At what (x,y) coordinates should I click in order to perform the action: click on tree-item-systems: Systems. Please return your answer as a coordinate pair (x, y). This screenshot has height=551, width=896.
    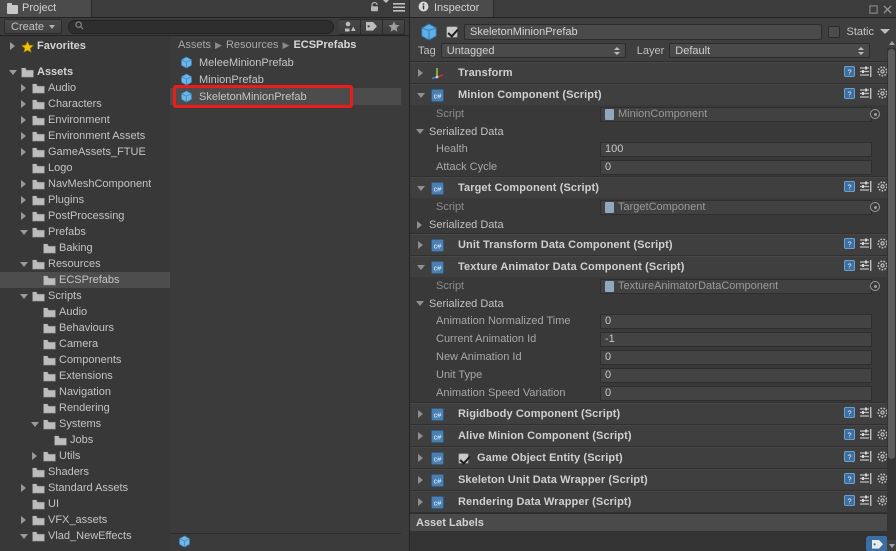
    Looking at the image, I should click on (85, 424).